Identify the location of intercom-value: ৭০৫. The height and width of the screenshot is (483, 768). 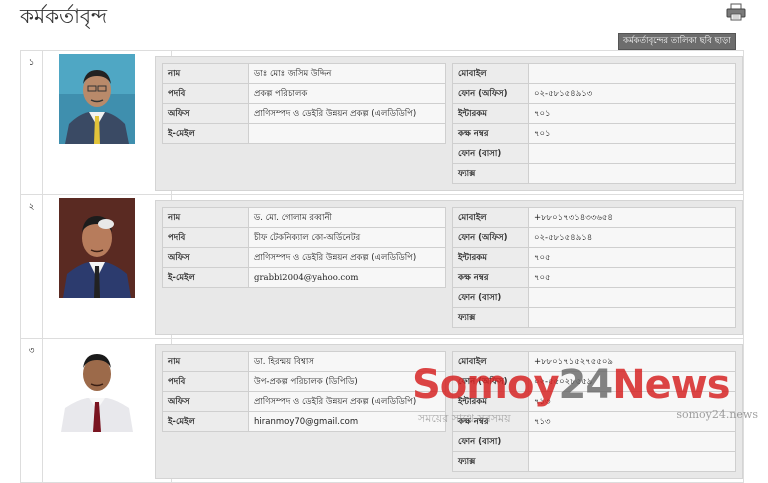
(632, 257).